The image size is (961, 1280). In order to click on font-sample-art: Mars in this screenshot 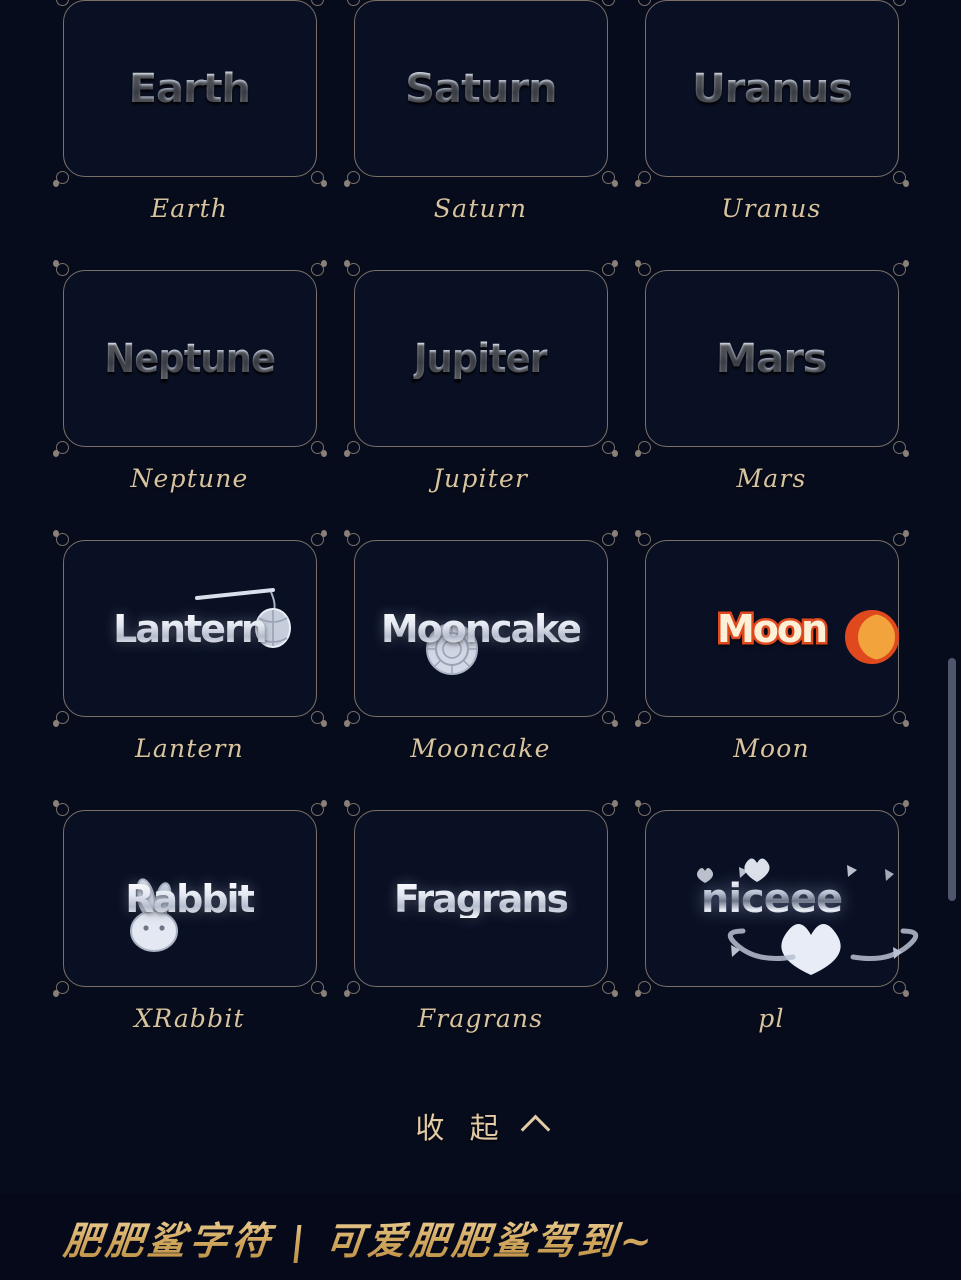, I will do `click(771, 358)`.